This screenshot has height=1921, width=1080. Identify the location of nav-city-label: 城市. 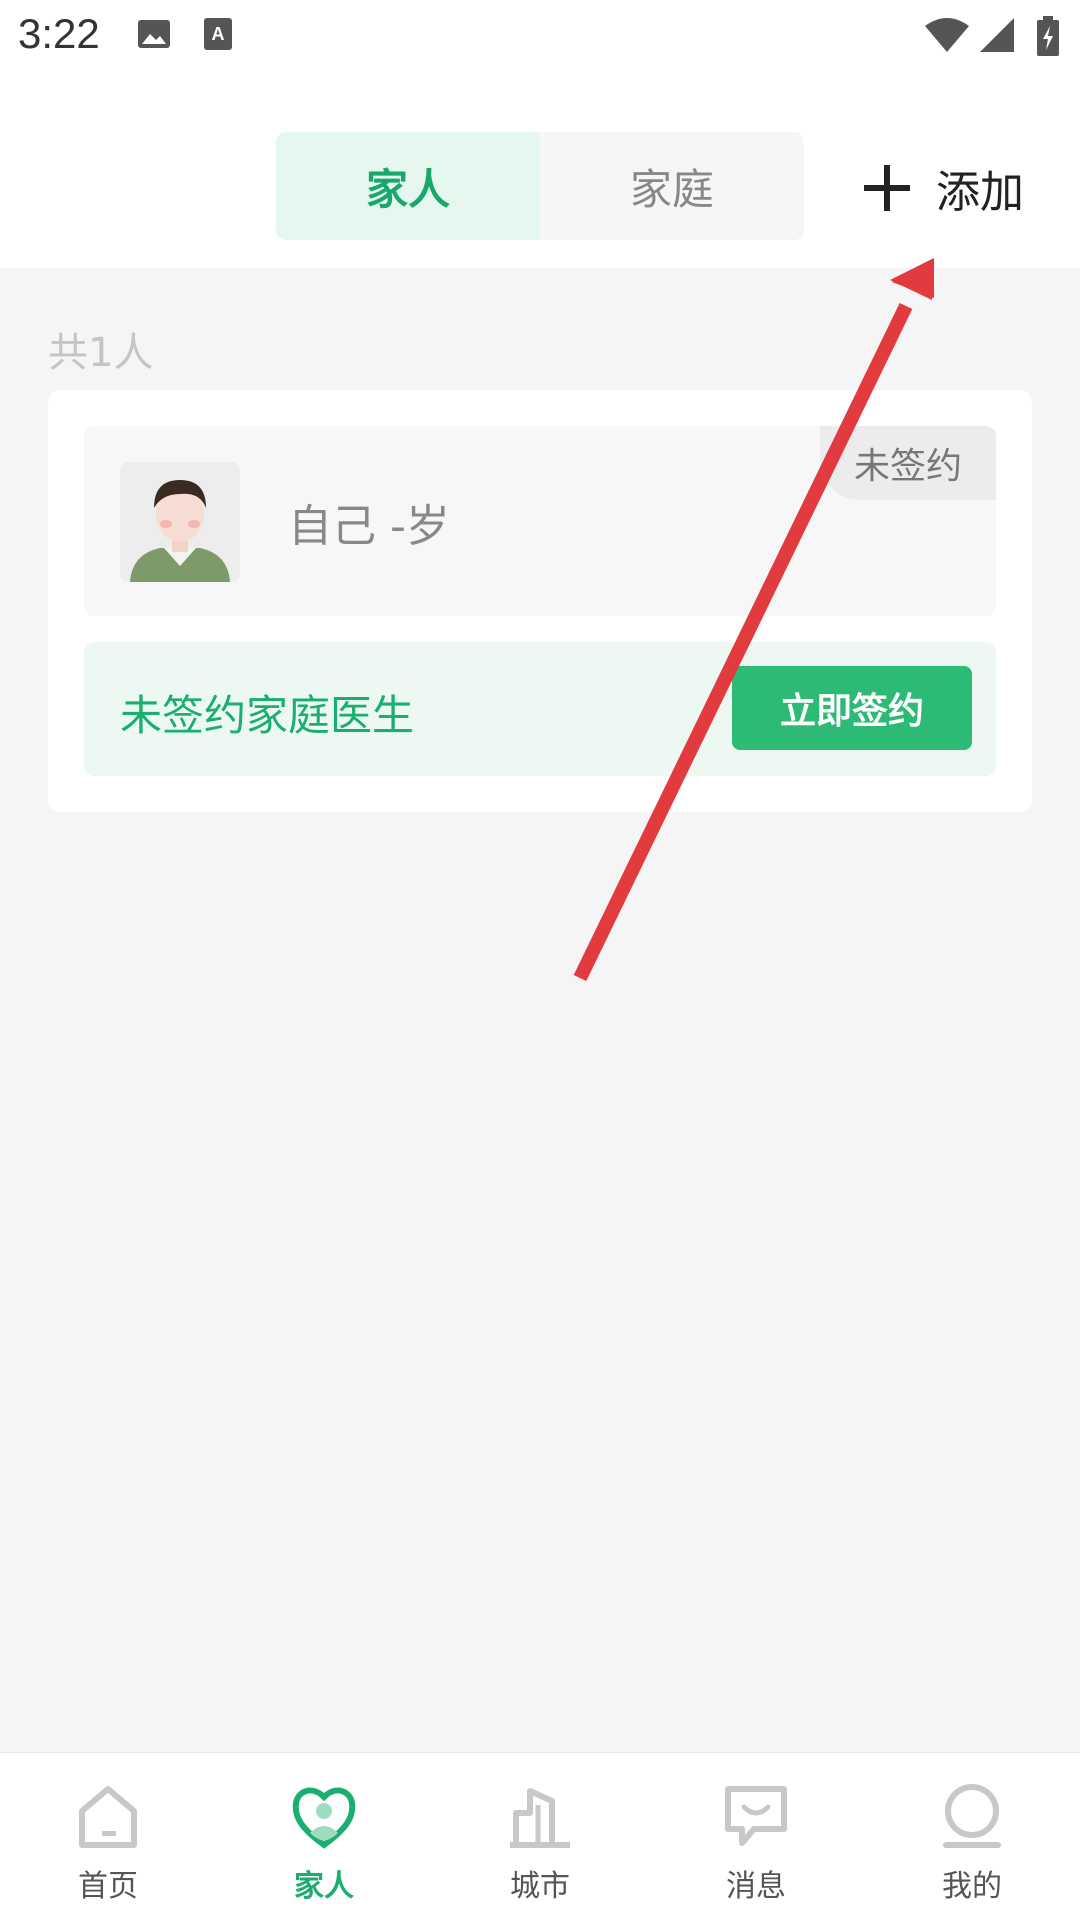
(540, 1886).